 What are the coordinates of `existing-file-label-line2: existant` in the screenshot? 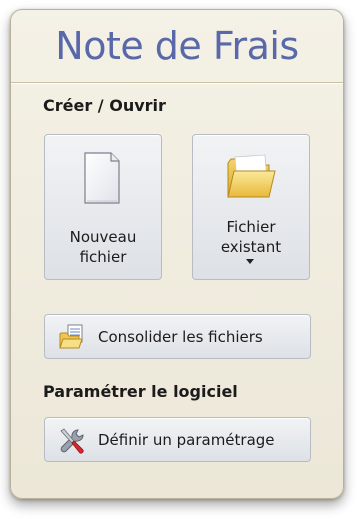 It's located at (251, 247).